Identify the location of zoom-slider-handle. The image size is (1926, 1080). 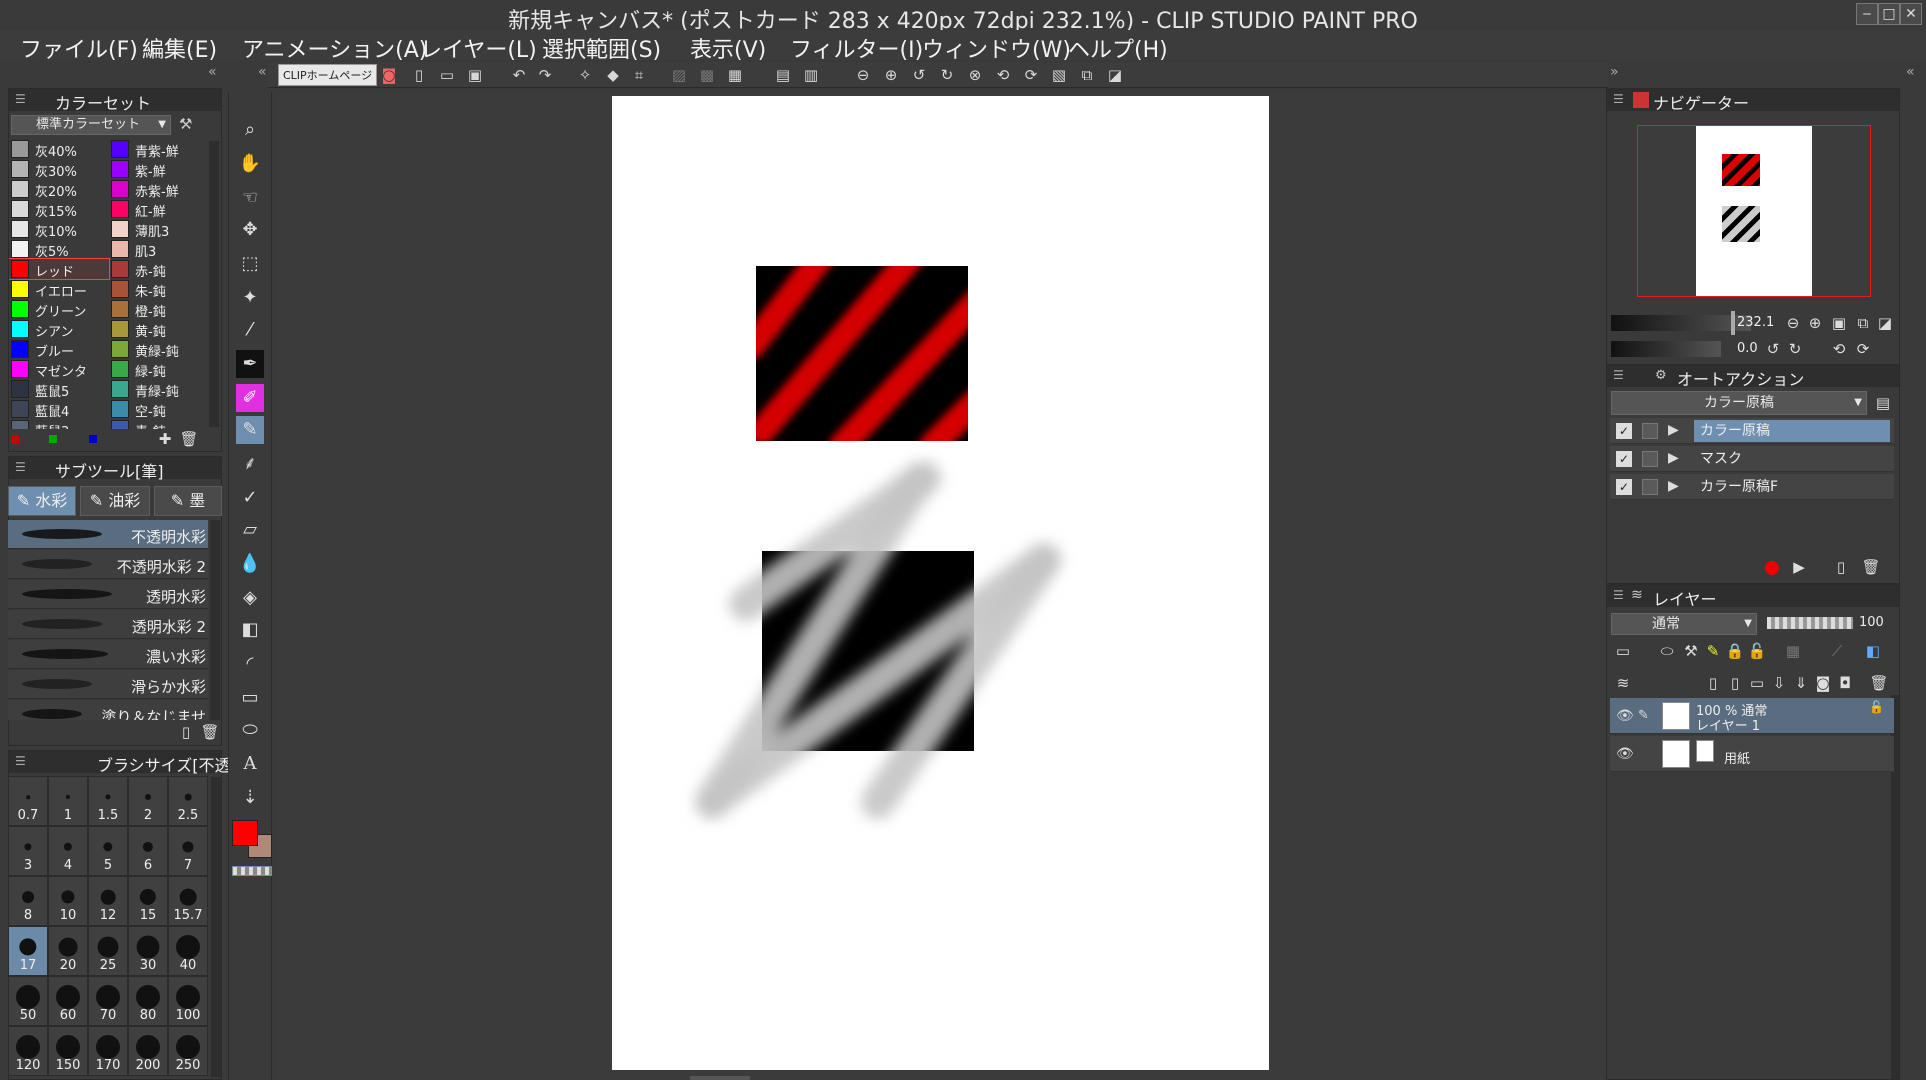
(1733, 323).